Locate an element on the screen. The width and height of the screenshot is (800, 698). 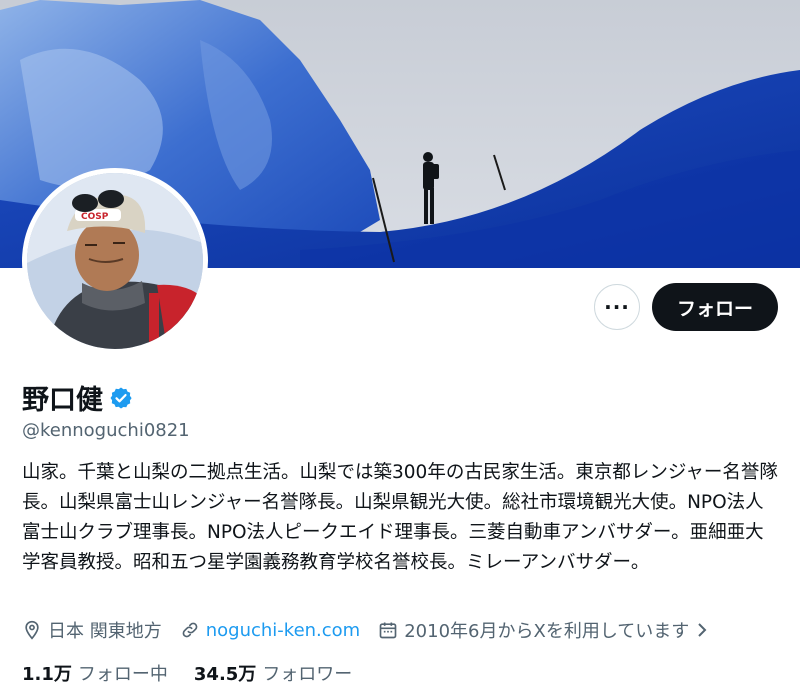
more-options-button: ··· is located at coordinates (617, 307).